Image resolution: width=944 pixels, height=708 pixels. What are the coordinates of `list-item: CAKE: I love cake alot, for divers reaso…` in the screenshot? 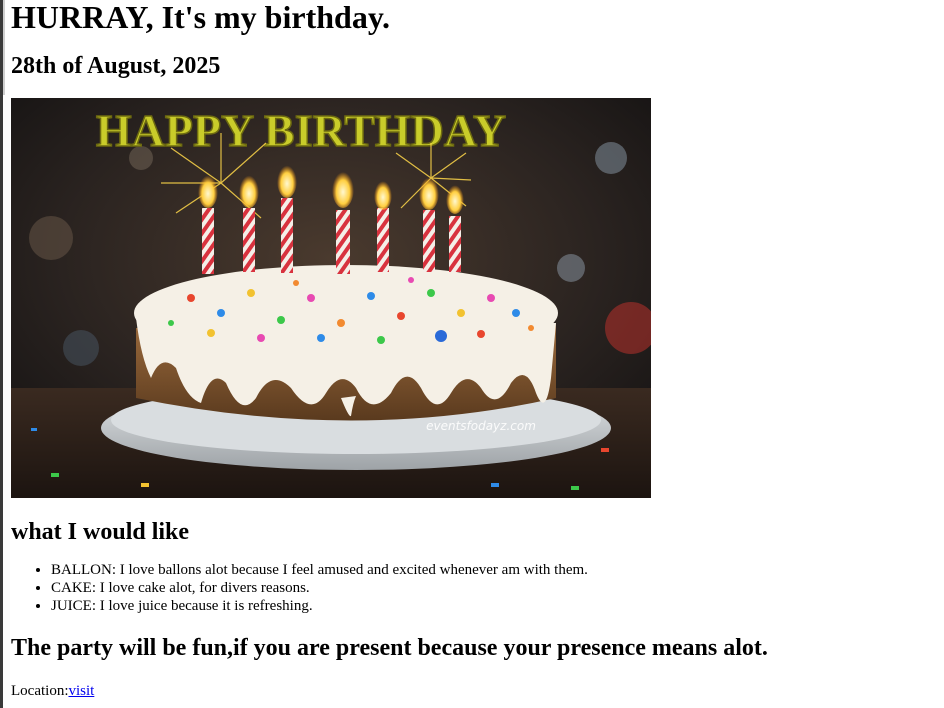 It's located at (493, 588).